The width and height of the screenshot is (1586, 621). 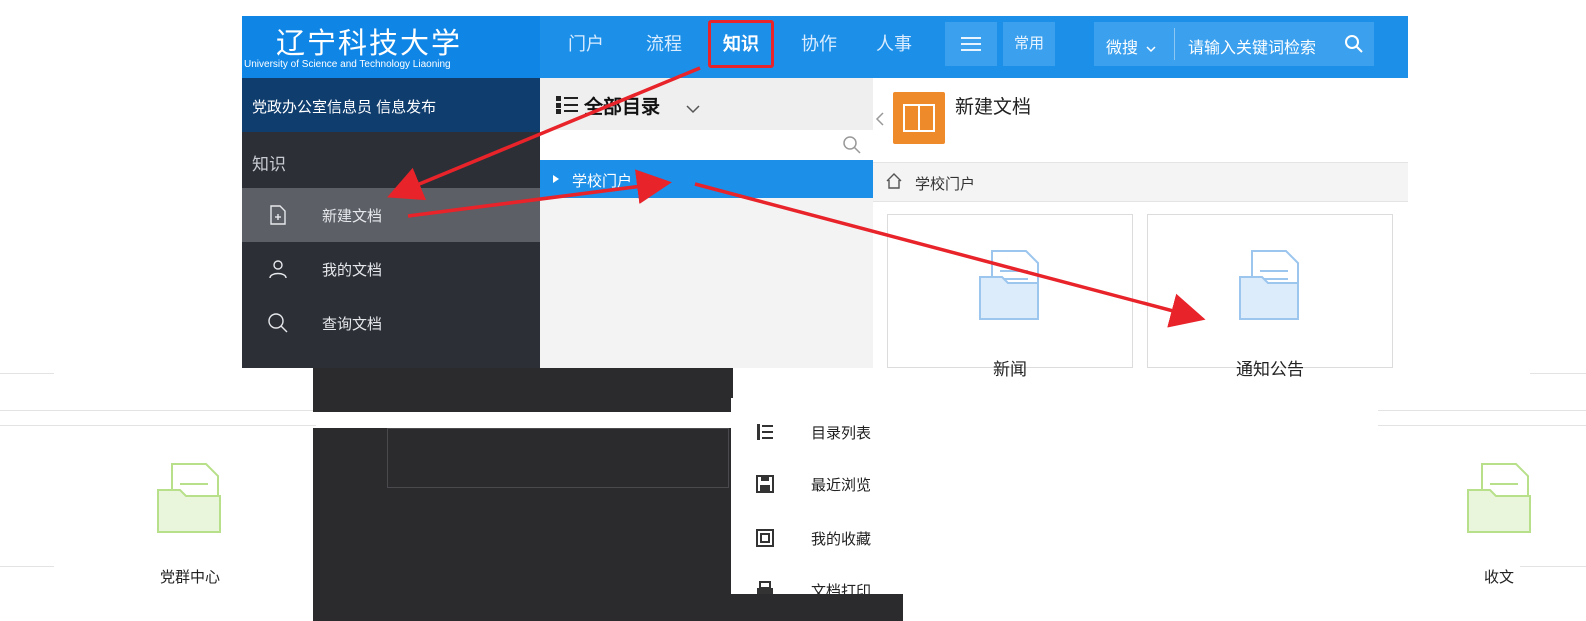 I want to click on search-input: 请输入关键词检索, so click(x=1252, y=46).